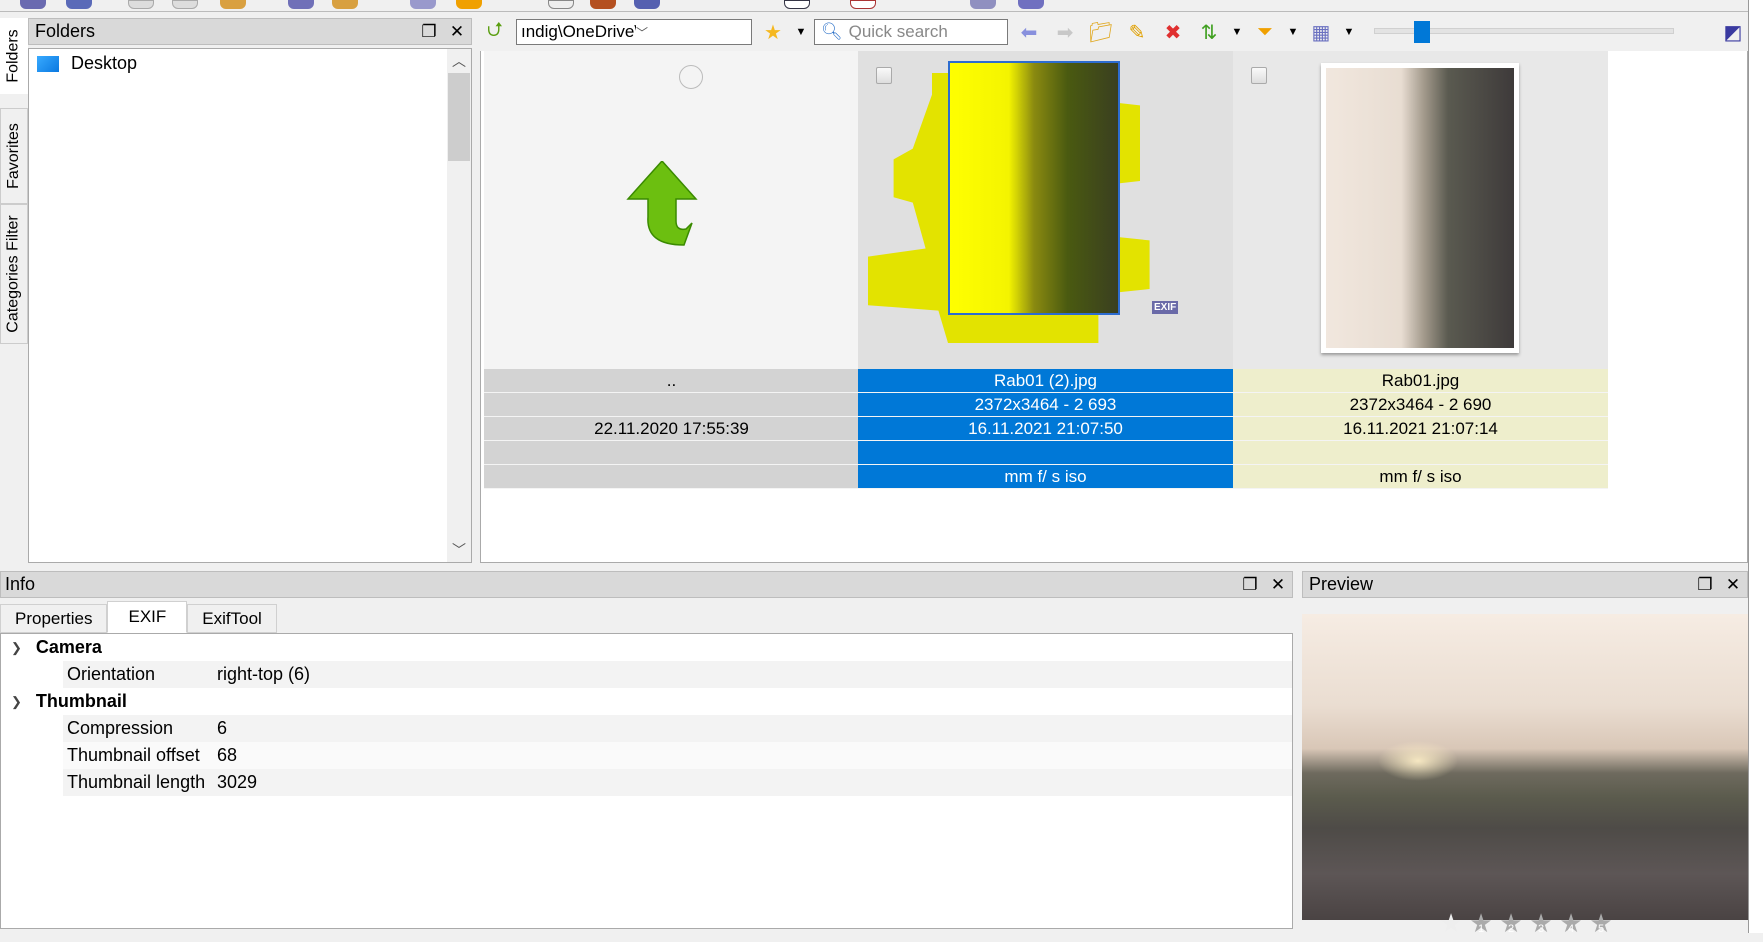  What do you see at coordinates (1733, 32) in the screenshot?
I see `panel-layout-icon: ◩` at bounding box center [1733, 32].